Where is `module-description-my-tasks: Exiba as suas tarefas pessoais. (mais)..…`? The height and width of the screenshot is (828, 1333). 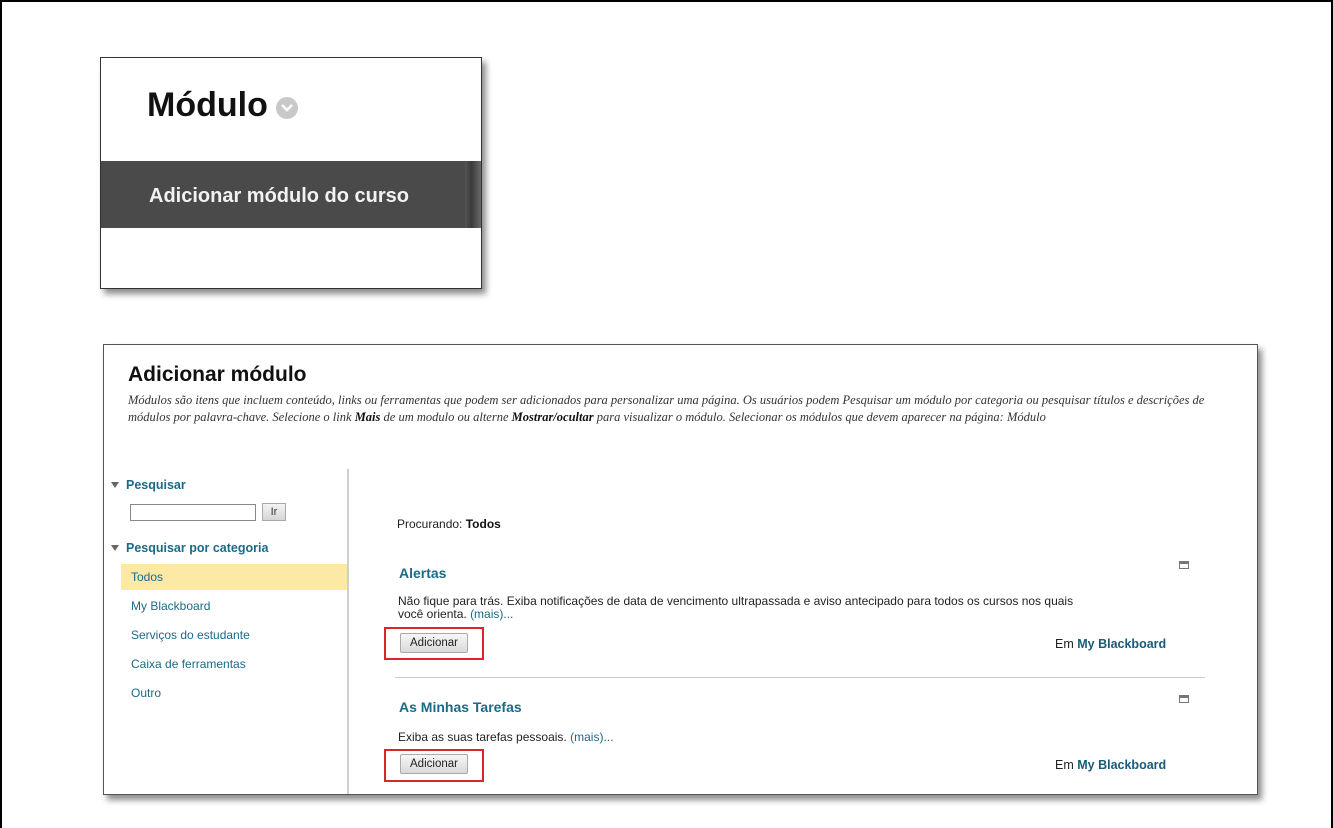
module-description-my-tasks: Exiba as suas tarefas pessoais. (mais)..… is located at coordinates (748, 737).